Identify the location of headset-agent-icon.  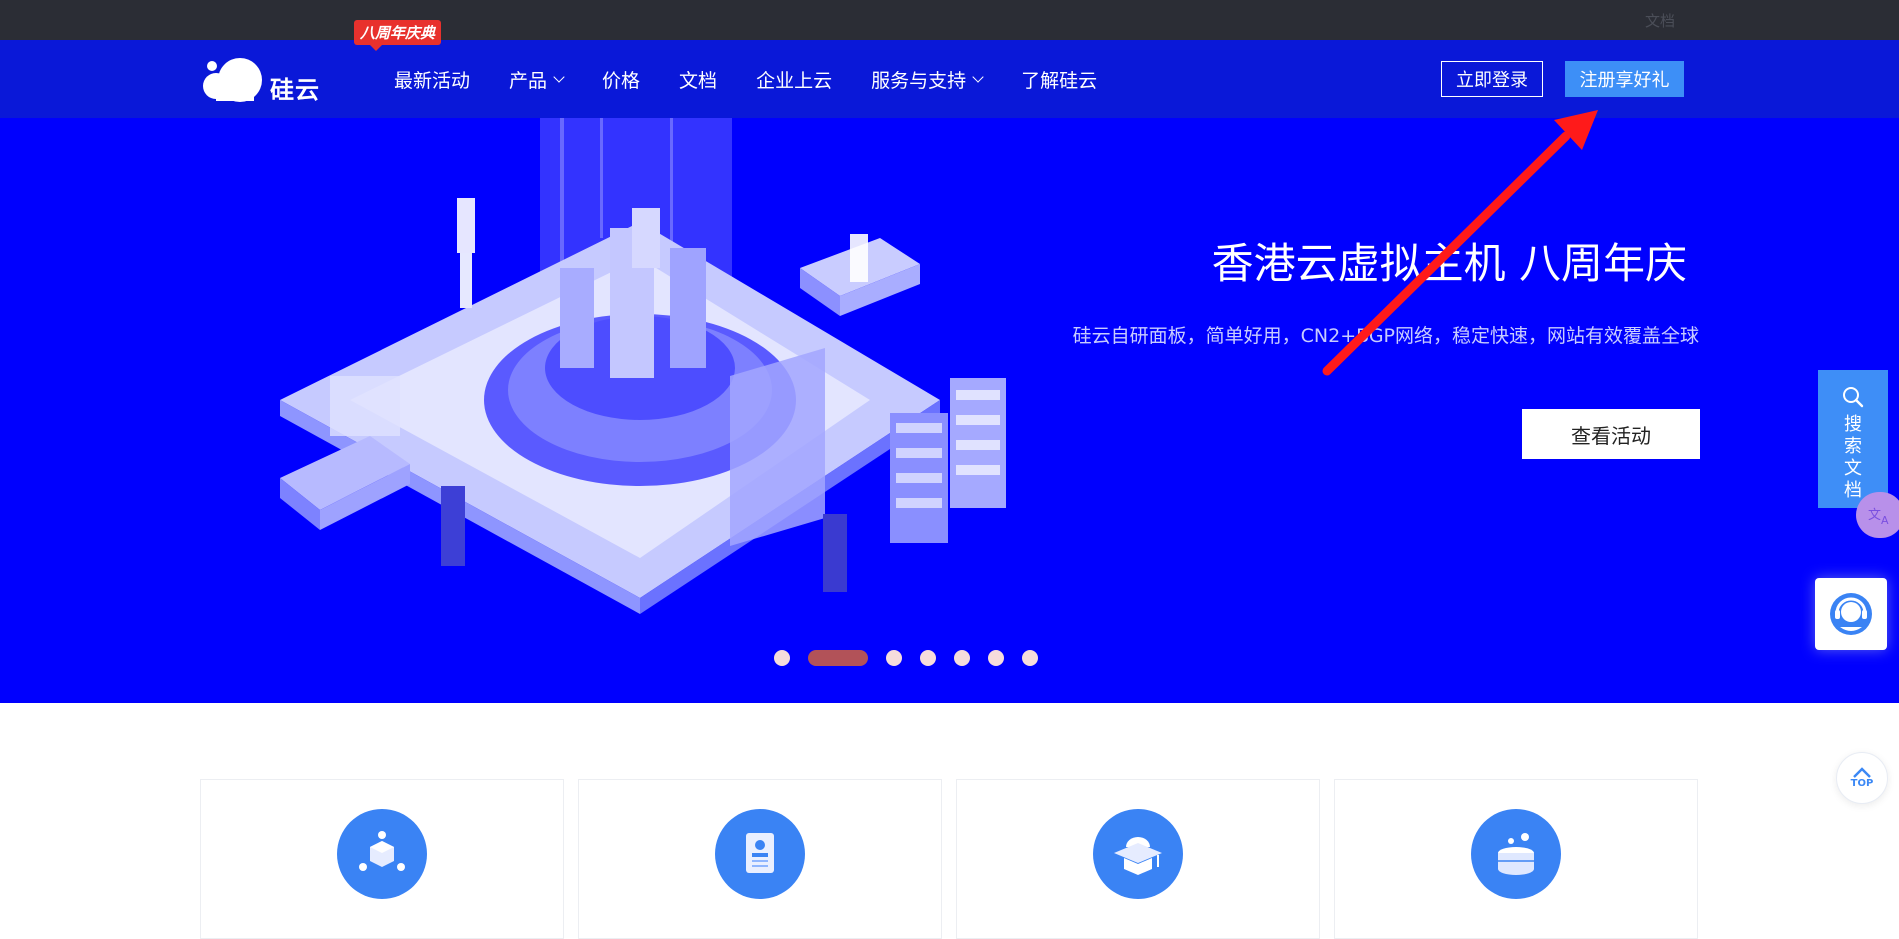
(1851, 614).